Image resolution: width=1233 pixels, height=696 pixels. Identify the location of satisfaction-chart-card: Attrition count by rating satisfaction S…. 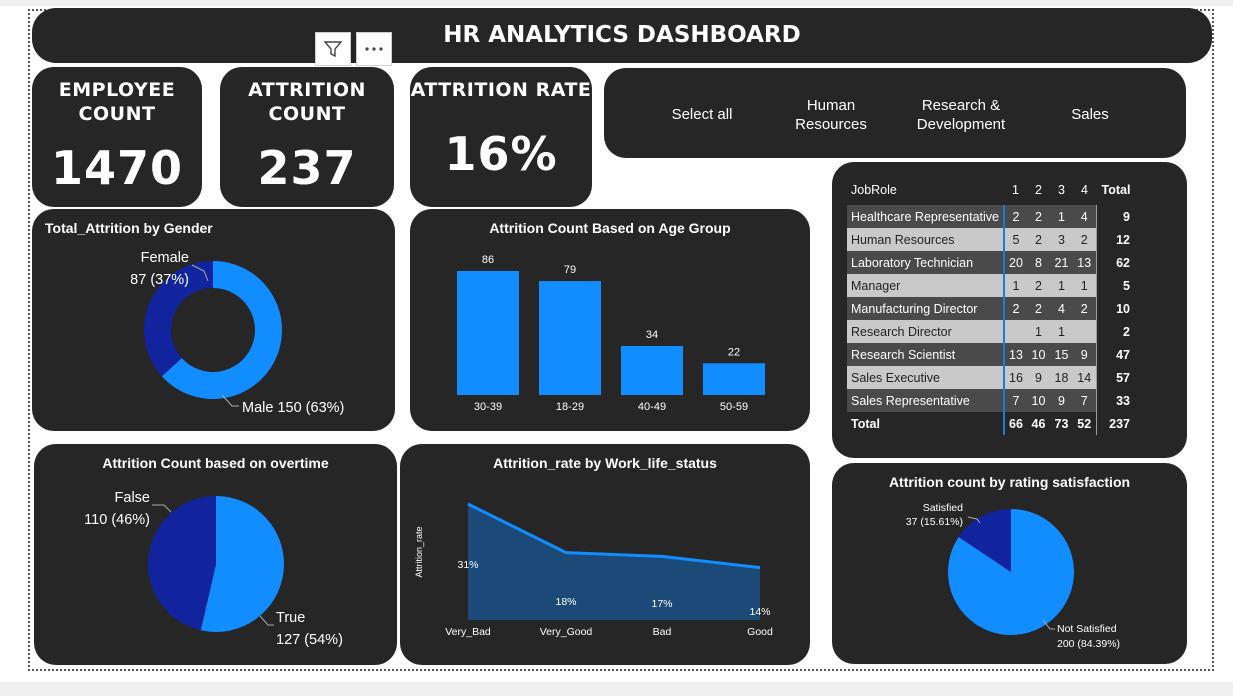
(1009, 563).